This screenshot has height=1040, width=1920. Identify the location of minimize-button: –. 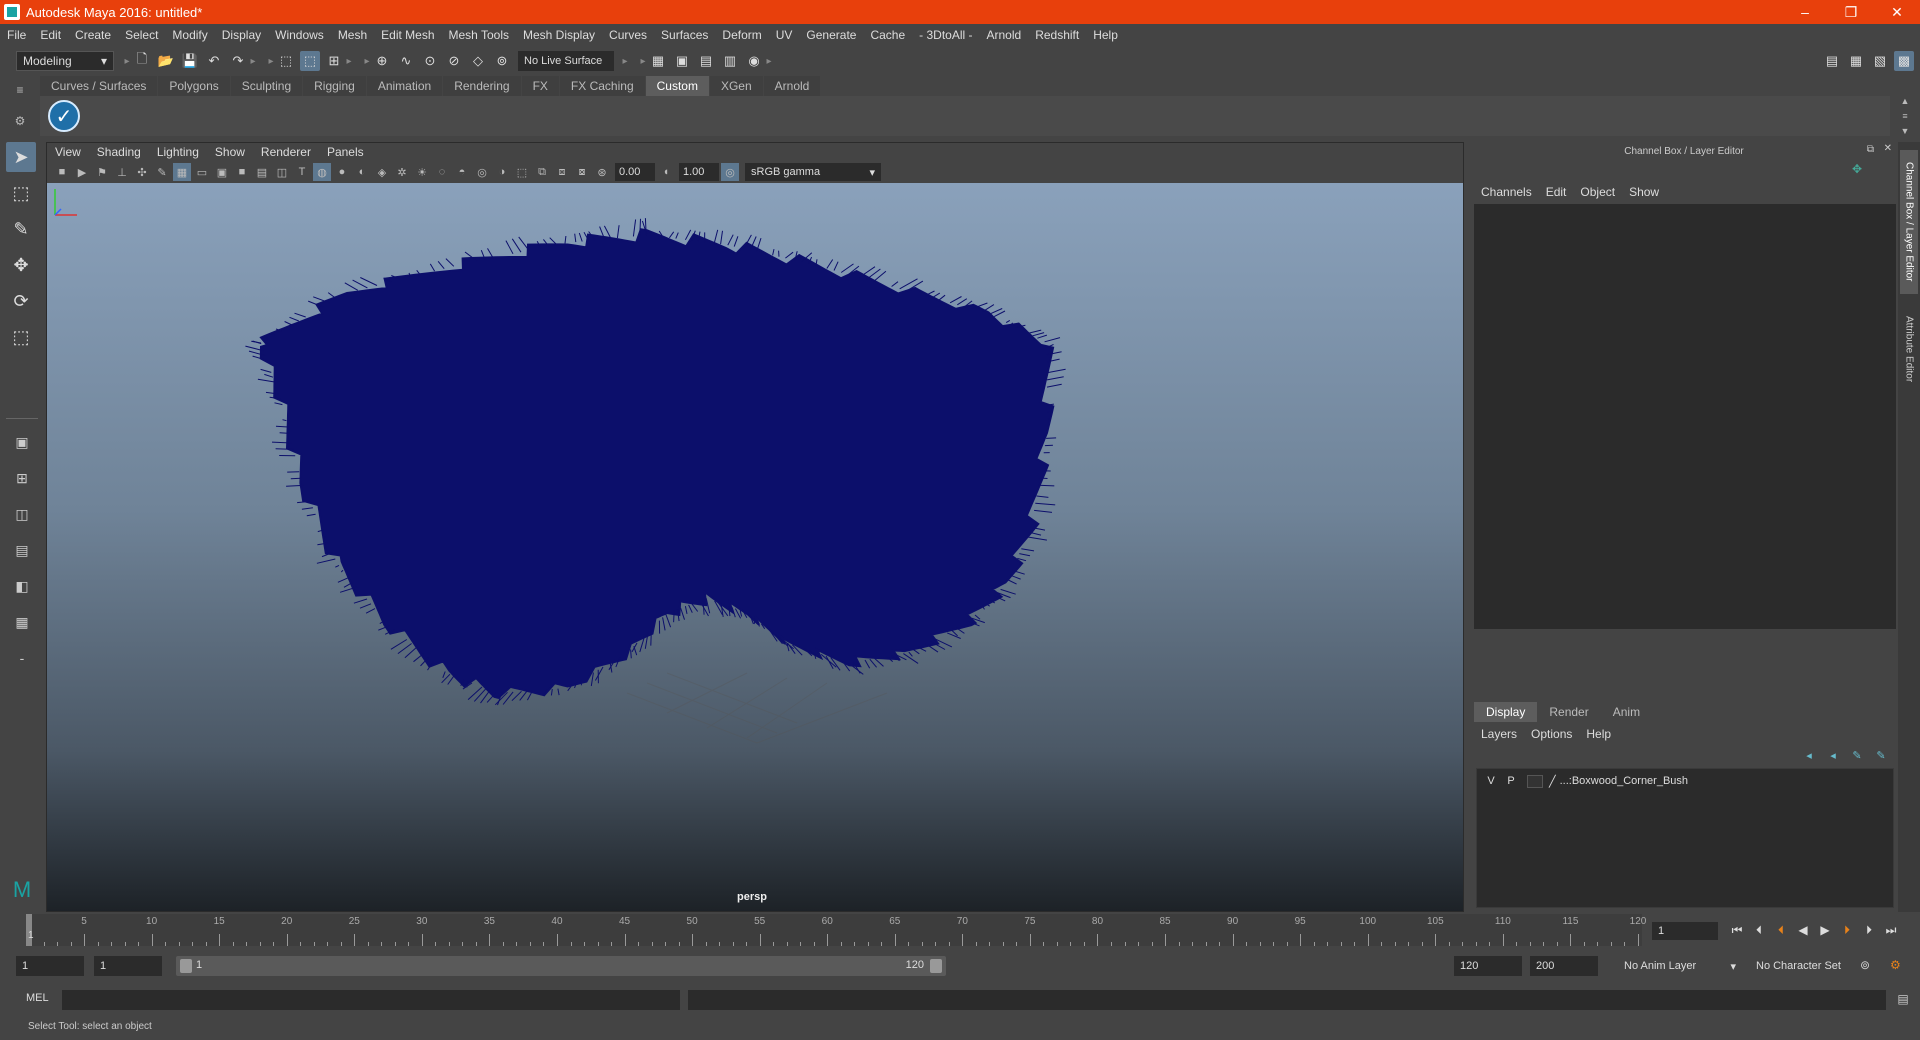
(1805, 12).